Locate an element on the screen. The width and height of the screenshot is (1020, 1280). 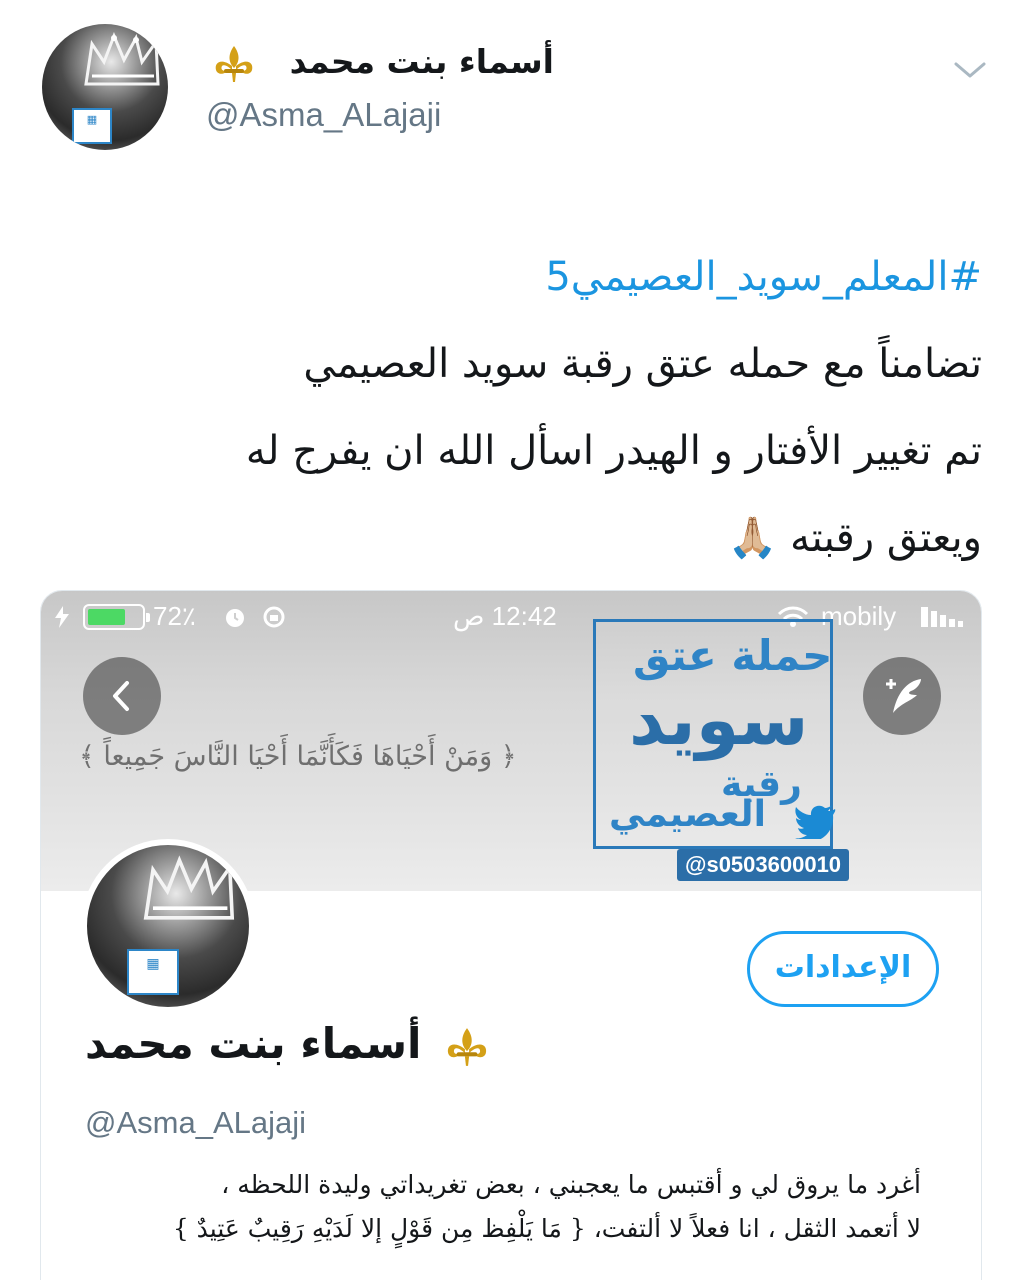
back-button is located at coordinates (122, 696).